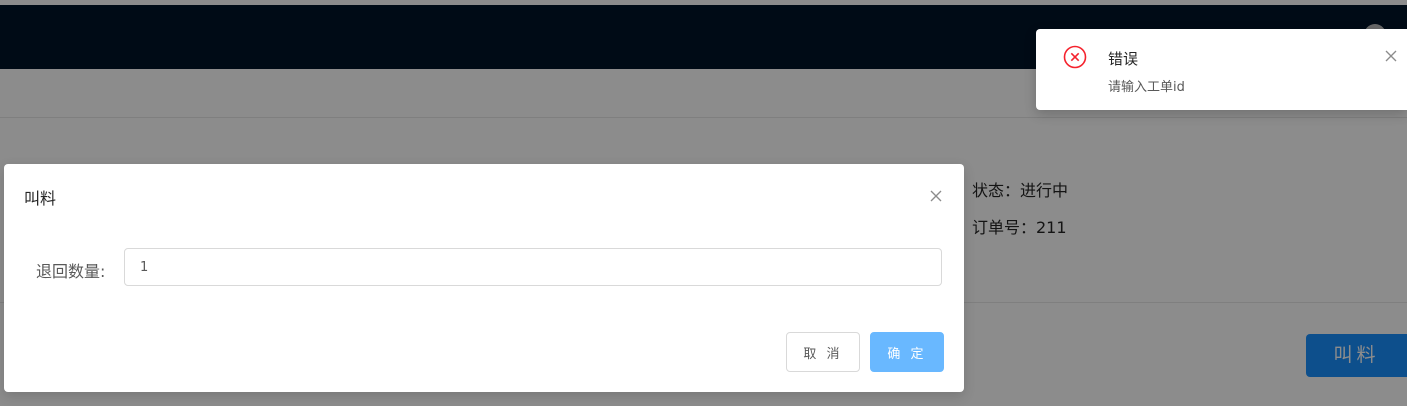 The width and height of the screenshot is (1407, 406). I want to click on modal-title: 叫料, so click(40, 198).